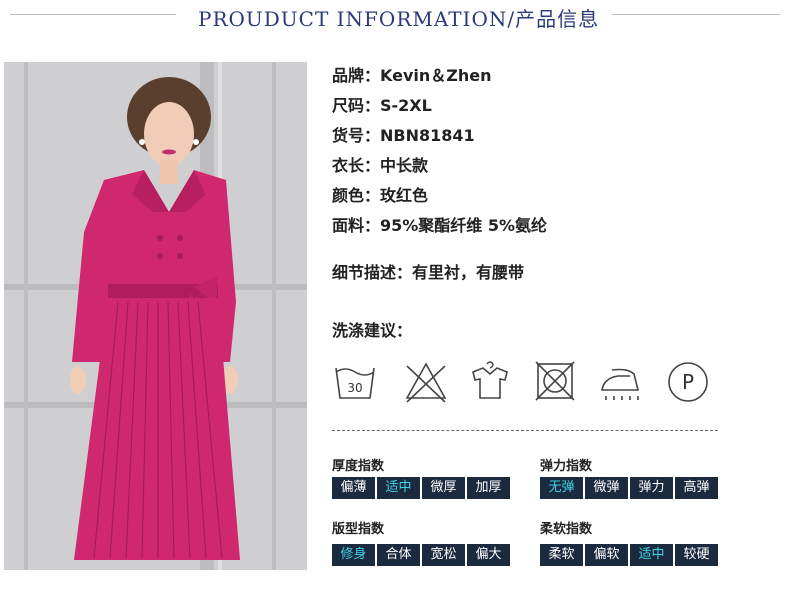  Describe the element at coordinates (629, 555) in the screenshot. I see `softness-options: 柔软 偏软 适中 较硬` at that location.